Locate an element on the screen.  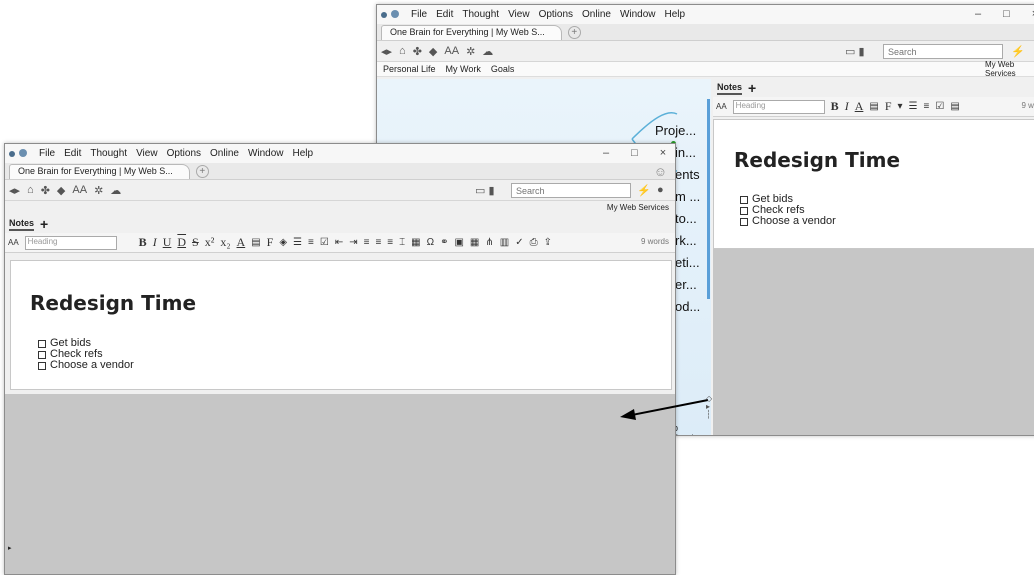
align-icon: ▤ is located at coordinates (954, 106).